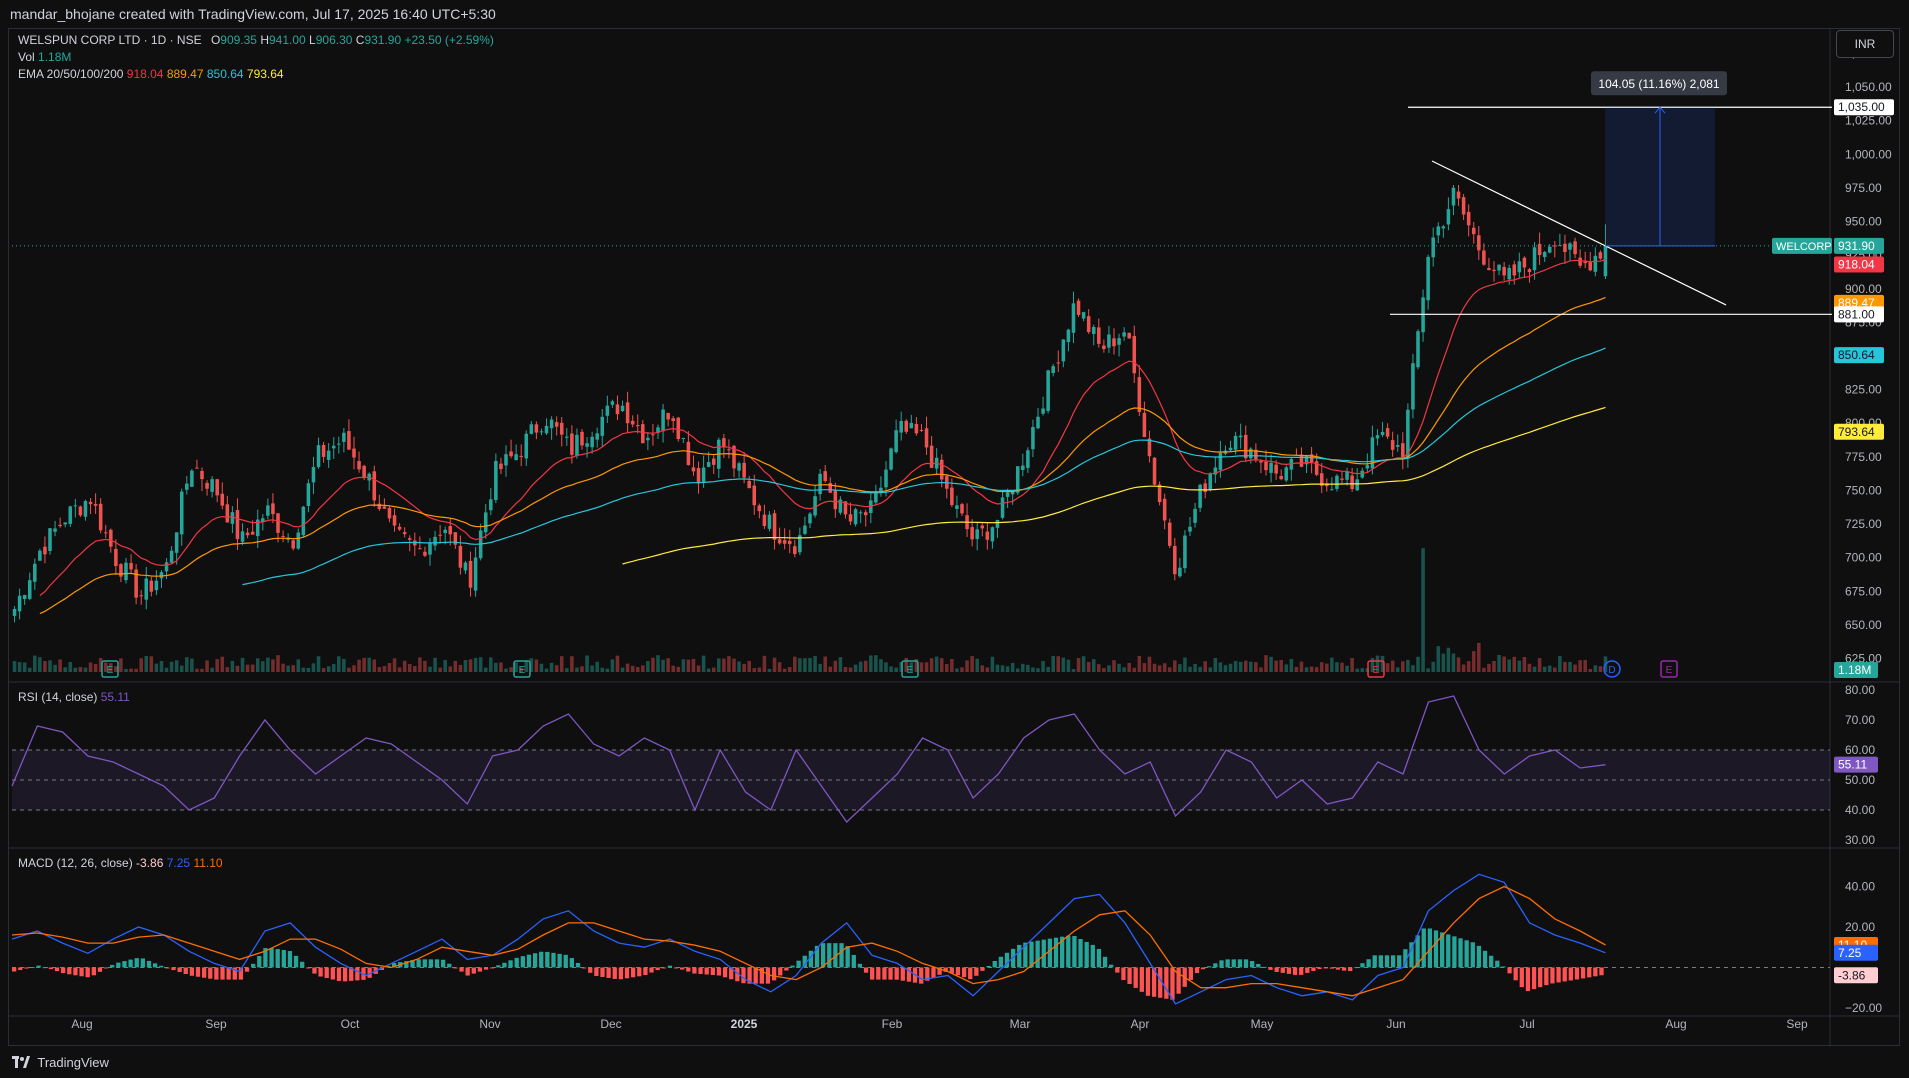 The image size is (1909, 1078). I want to click on measure-label: 104.05 (11.16%) 2,081, so click(1659, 84).